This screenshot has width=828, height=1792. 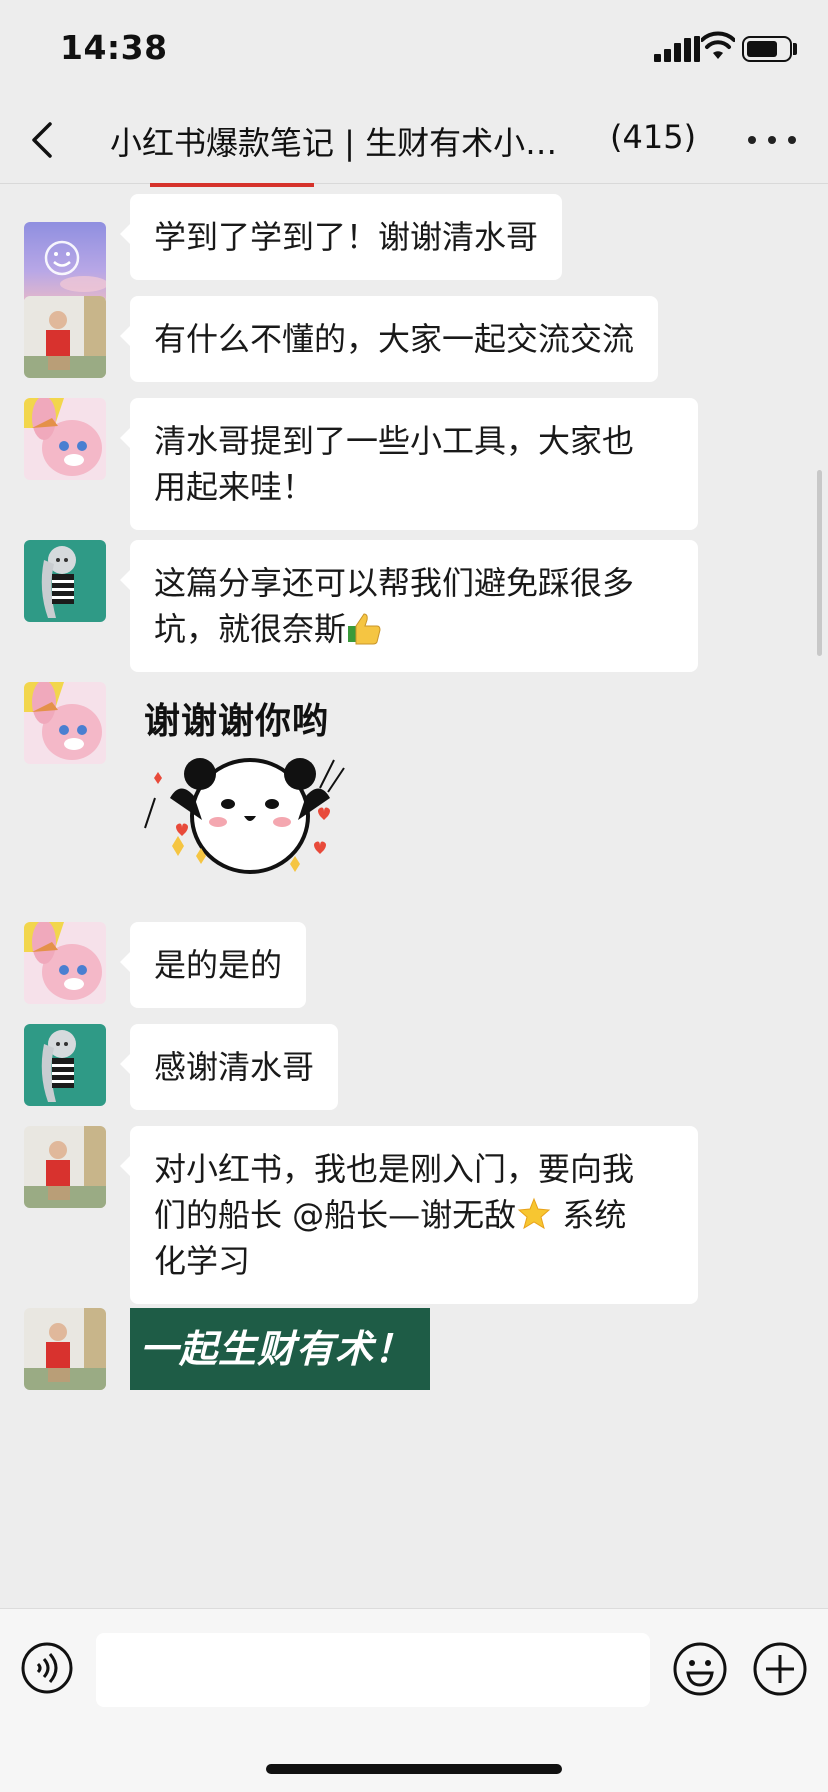 What do you see at coordinates (218, 965) in the screenshot?
I see `message-text: 是的是的` at bounding box center [218, 965].